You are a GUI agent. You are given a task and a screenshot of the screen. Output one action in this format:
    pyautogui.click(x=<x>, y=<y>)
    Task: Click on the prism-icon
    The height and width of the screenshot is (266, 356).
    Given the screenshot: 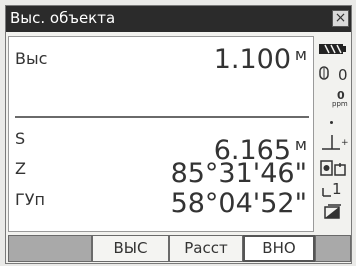 What is the action you would take?
    pyautogui.click(x=324, y=73)
    